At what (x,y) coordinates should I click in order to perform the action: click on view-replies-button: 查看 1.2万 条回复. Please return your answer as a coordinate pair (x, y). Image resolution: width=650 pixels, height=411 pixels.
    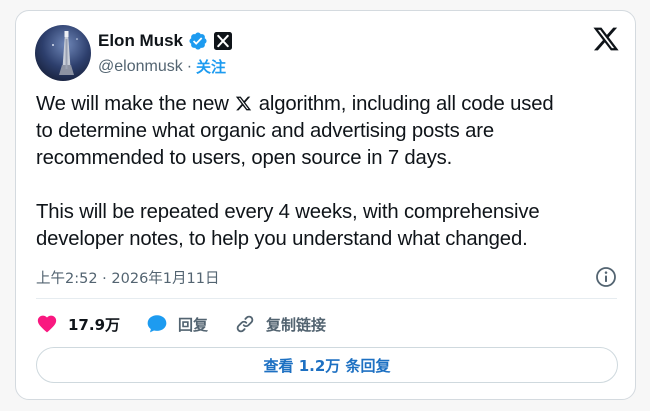
    Looking at the image, I should click on (327, 365).